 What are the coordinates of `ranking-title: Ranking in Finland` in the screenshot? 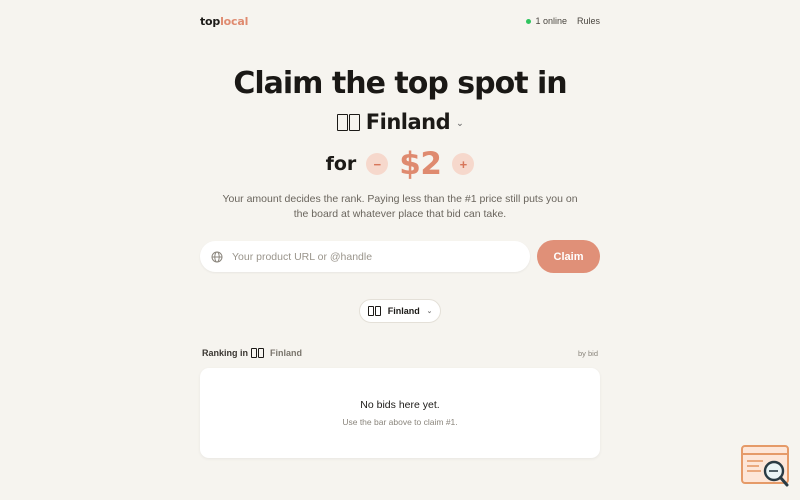 It's located at (252, 353).